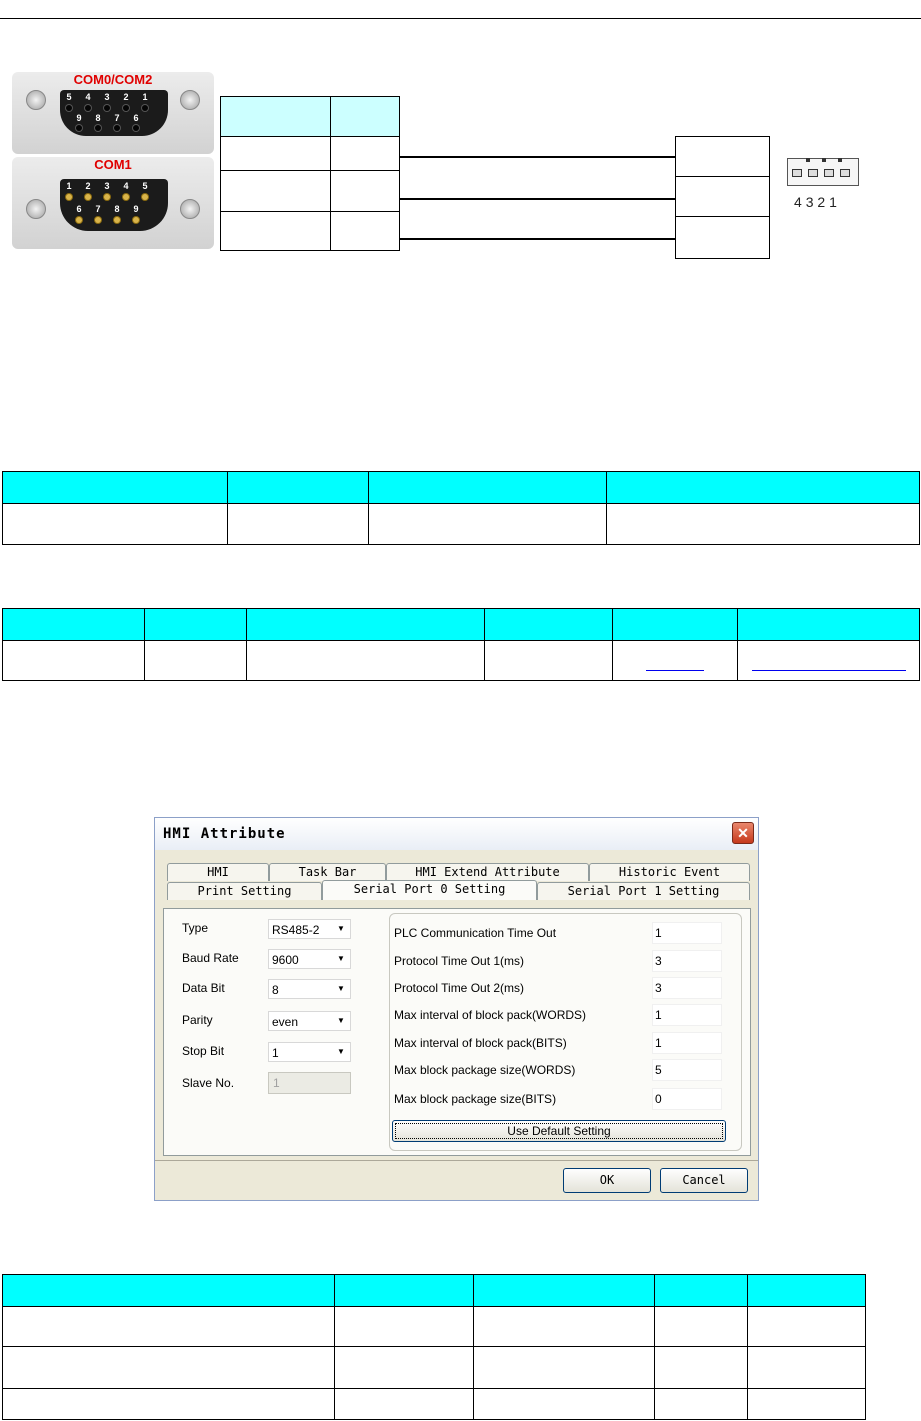 This screenshot has width=921, height=1421. Describe the element at coordinates (327, 872) in the screenshot. I see `tab-task-bar: Task Bar` at that location.